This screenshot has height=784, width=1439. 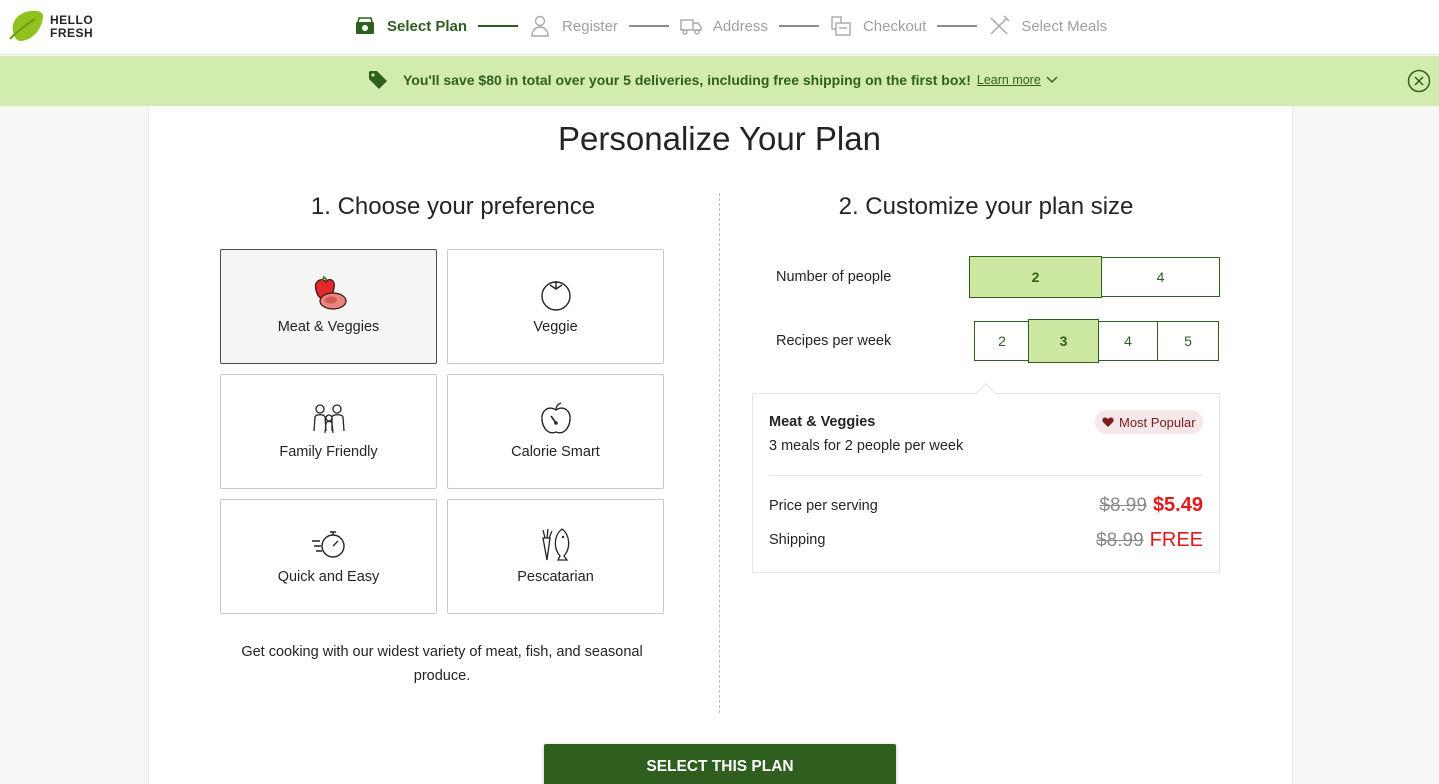 I want to click on recipes-option-5: 5, so click(x=1188, y=341).